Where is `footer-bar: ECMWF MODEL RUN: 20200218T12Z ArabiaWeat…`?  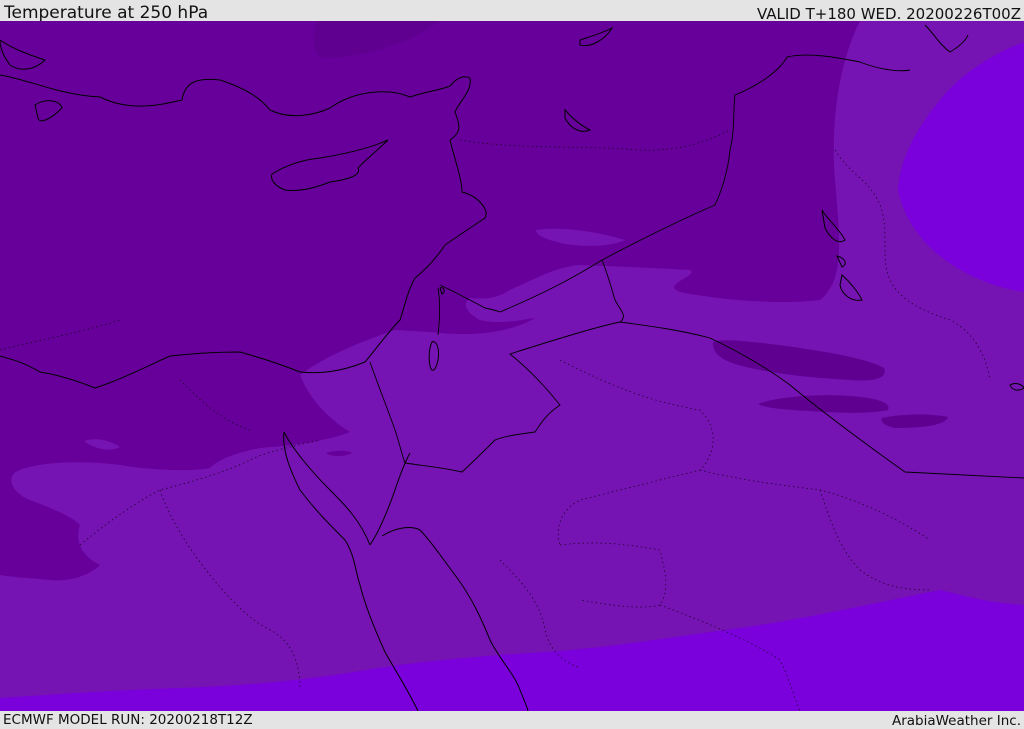
footer-bar: ECMWF MODEL RUN: 20200218T12Z ArabiaWeat… is located at coordinates (512, 720).